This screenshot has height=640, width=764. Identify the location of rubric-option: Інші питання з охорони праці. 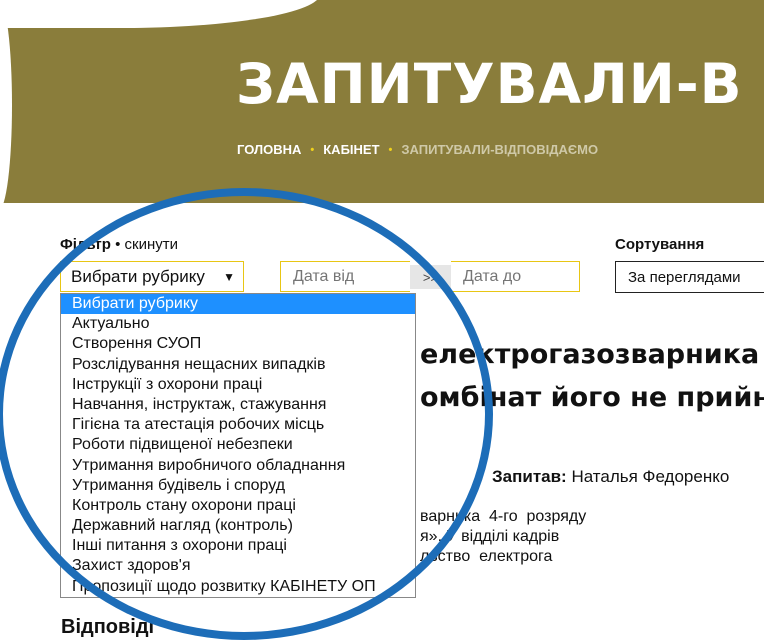
(238, 546).